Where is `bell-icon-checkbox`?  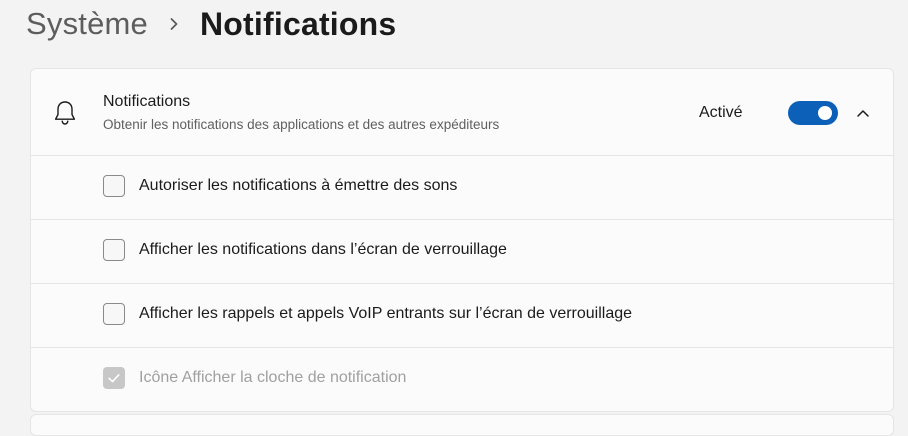
bell-icon-checkbox is located at coordinates (114, 378).